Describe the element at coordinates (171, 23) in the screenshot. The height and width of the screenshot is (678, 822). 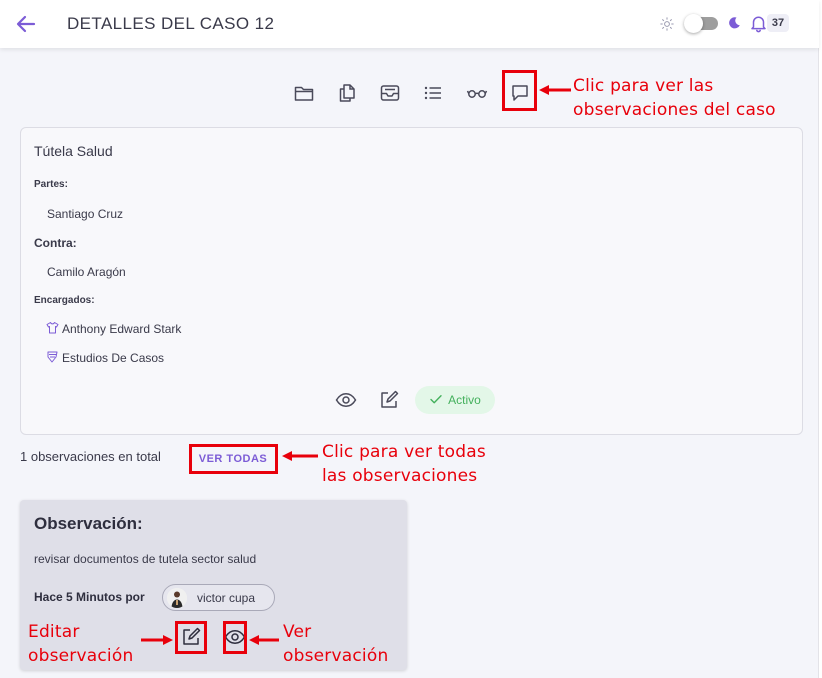
I see `page-title: DETALLES DEL CASO 12` at that location.